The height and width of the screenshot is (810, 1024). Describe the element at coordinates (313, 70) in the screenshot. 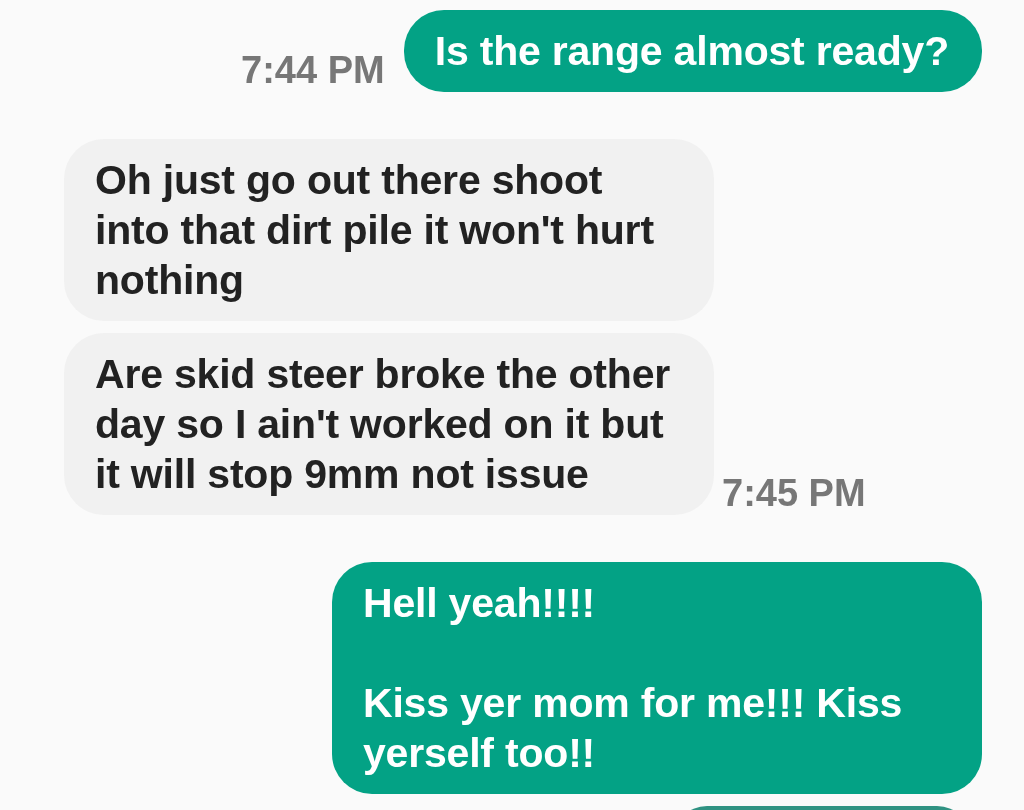

I see `message-timestamp: 7:44 PM` at that location.